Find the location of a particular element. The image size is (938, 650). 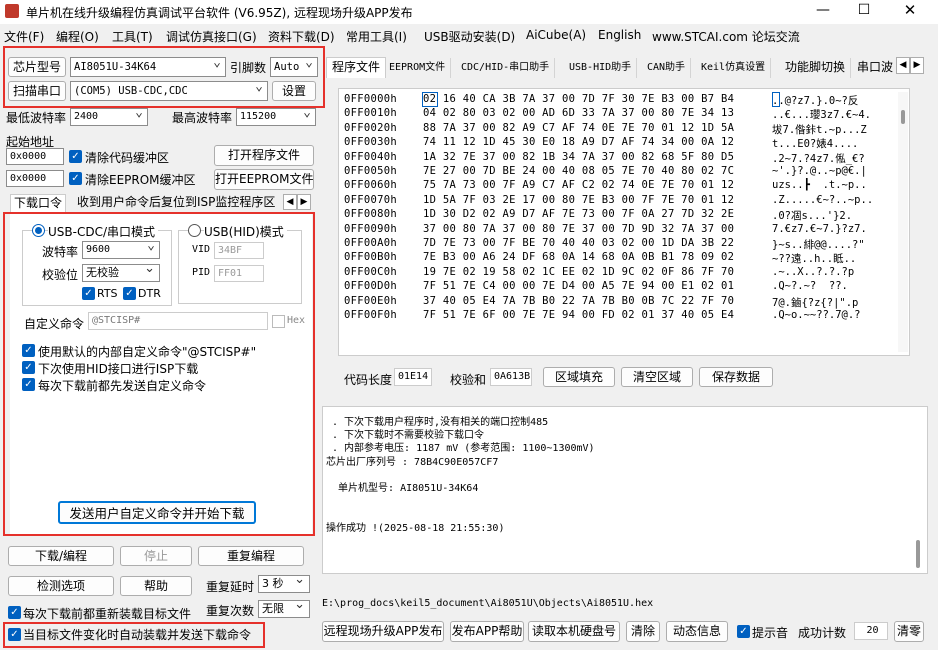

sound-label: 提示音 is located at coordinates (770, 633).